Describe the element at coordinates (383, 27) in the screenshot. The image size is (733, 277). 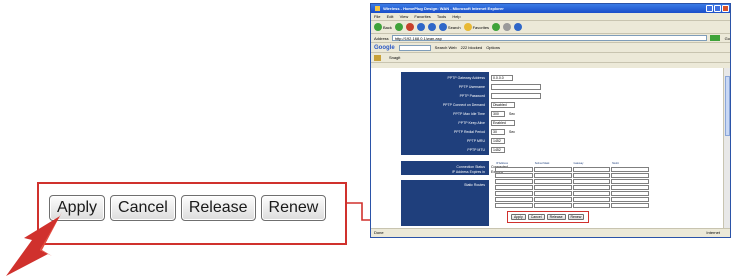
I see `back-button: Back` at that location.